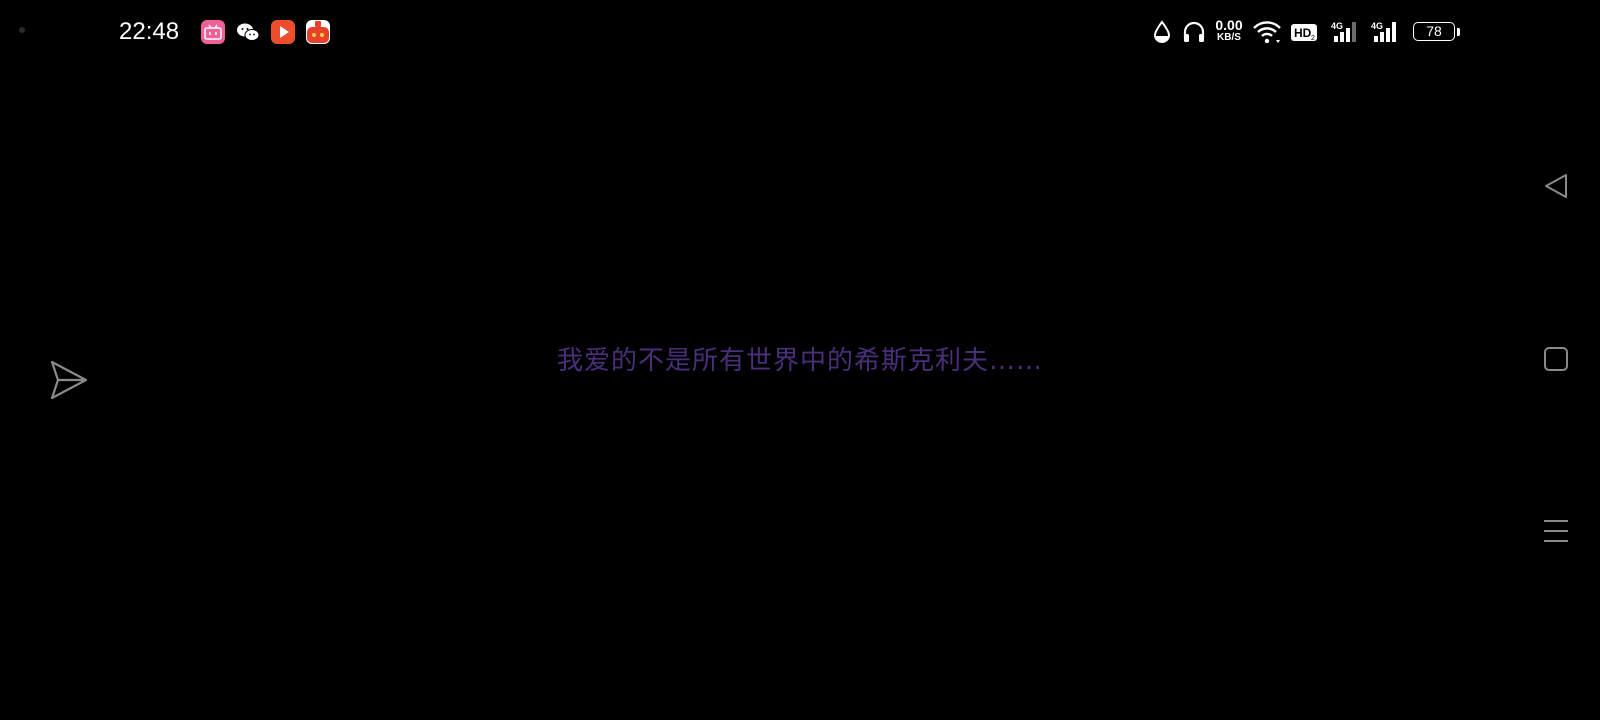 Image resolution: width=1600 pixels, height=720 pixels. What do you see at coordinates (1162, 32) in the screenshot?
I see `data-saver-icon` at bounding box center [1162, 32].